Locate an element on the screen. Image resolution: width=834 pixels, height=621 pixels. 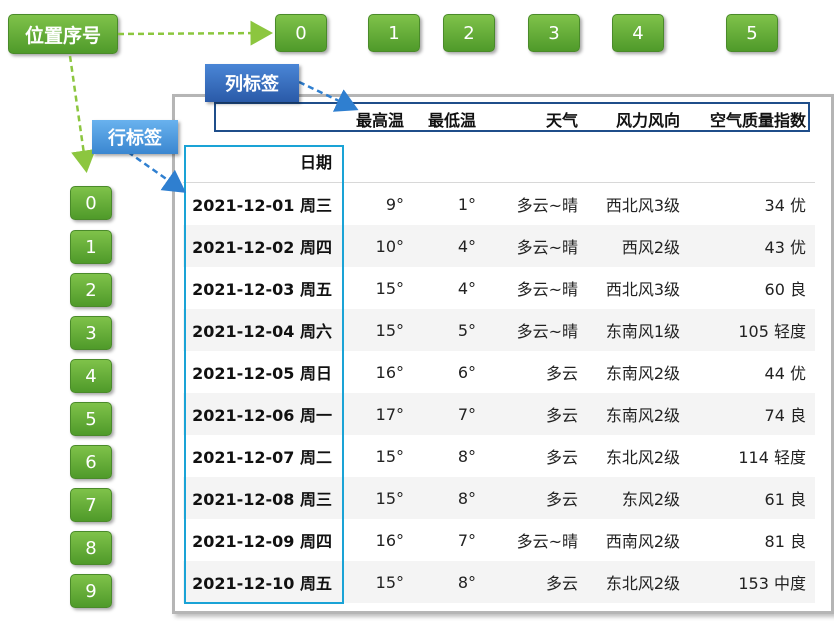
row-position-4: 4 is located at coordinates (91, 376).